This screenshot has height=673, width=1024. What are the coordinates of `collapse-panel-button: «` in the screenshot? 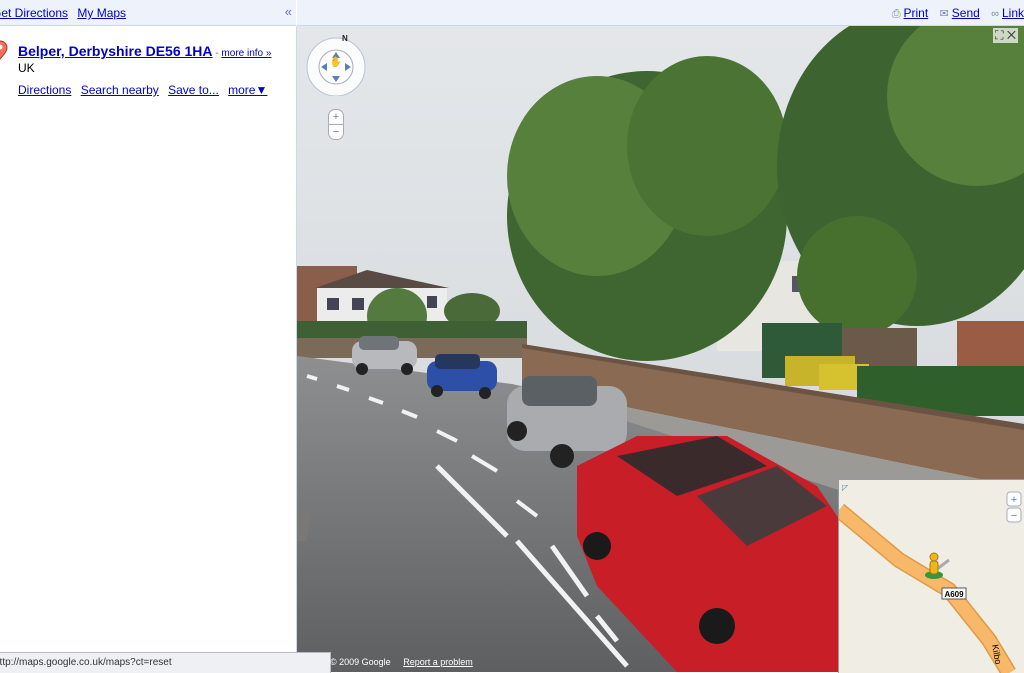 It's located at (288, 11).